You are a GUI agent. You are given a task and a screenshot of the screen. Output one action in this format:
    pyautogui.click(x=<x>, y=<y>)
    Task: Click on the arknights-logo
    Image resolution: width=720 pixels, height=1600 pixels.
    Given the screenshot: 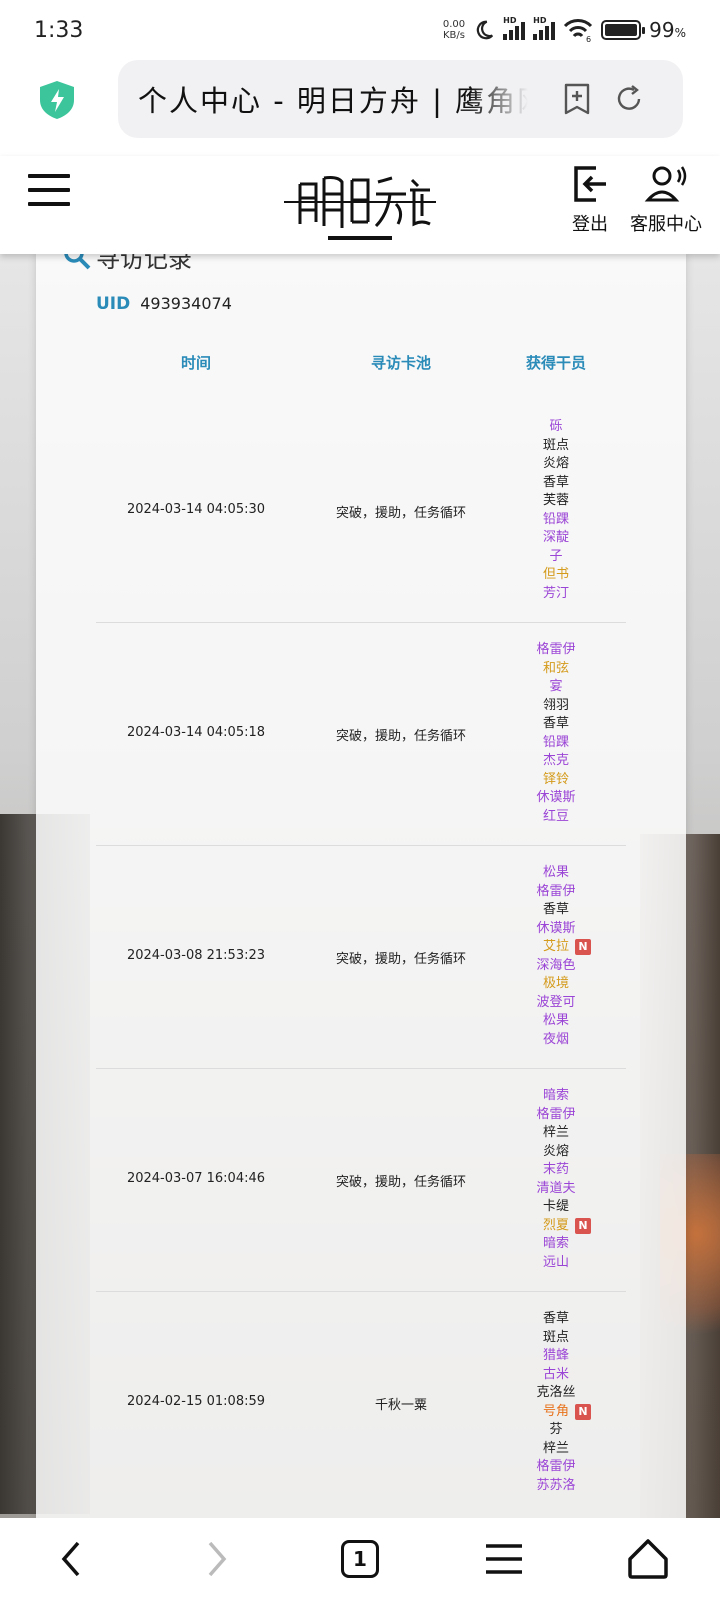 What is the action you would take?
    pyautogui.click(x=360, y=204)
    